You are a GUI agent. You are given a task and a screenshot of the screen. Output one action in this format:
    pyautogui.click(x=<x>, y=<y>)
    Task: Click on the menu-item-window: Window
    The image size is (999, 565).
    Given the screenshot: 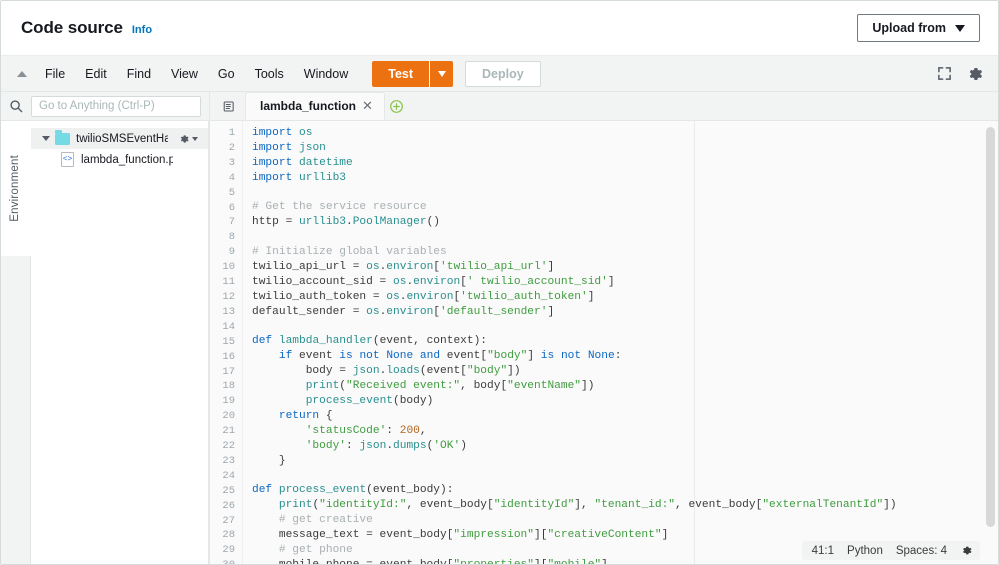 What is the action you would take?
    pyautogui.click(x=326, y=74)
    